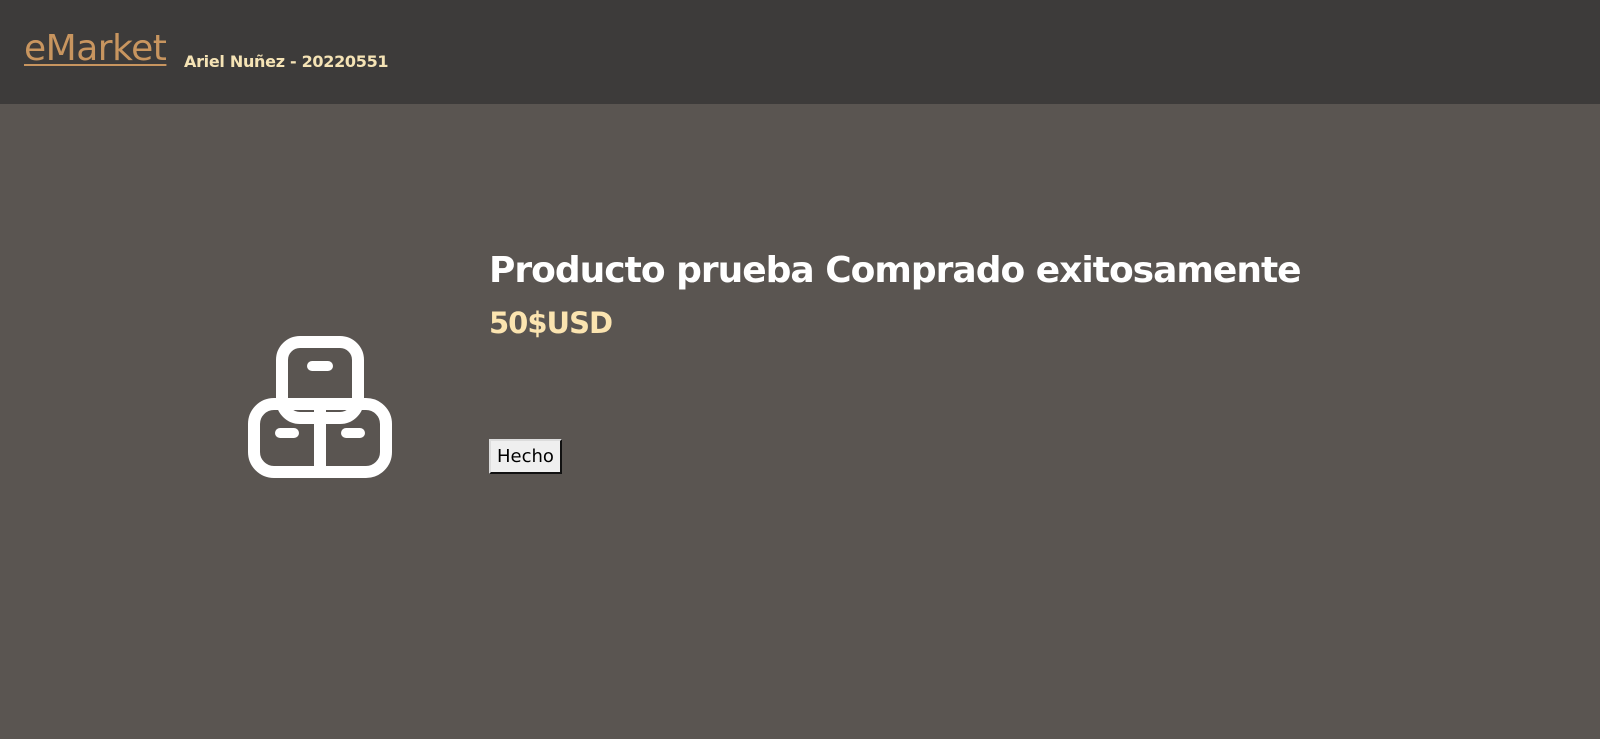 The height and width of the screenshot is (739, 1600). I want to click on author-label: Ariel Nuñez - 20220551, so click(286, 61).